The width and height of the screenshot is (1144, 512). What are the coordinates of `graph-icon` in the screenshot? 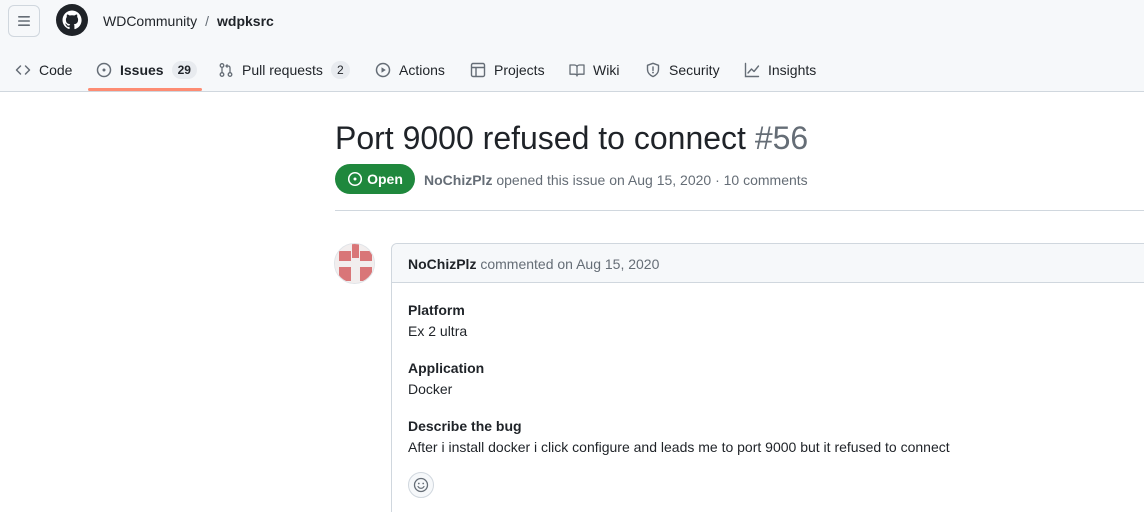 It's located at (752, 70).